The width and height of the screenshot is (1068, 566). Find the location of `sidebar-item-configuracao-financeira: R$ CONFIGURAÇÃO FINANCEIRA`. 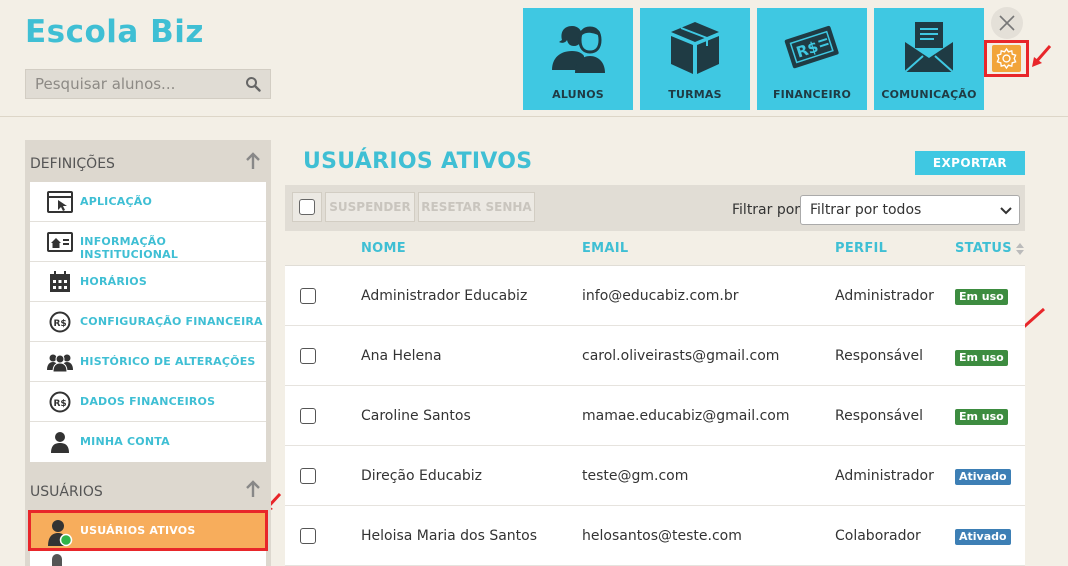

sidebar-item-configuracao-financeira: R$ CONFIGURAÇÃO FINANCEIRA is located at coordinates (148, 322).